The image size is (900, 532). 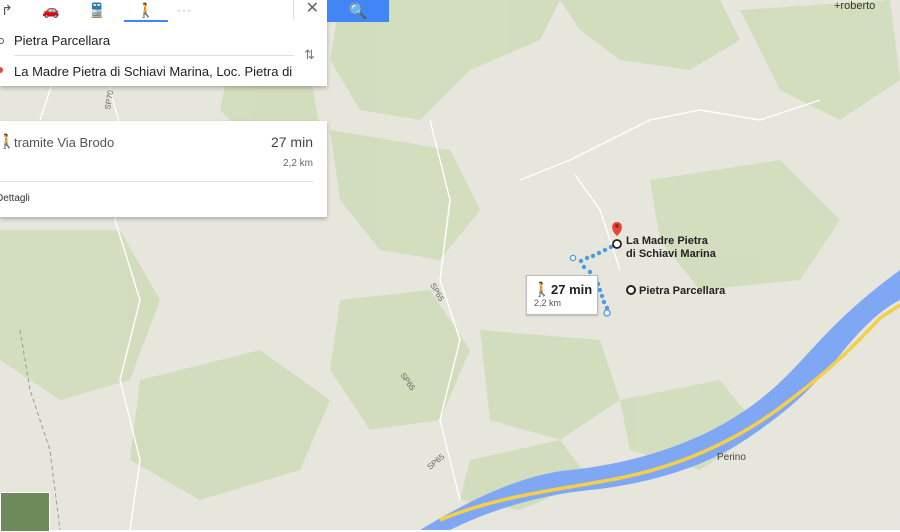 I want to click on search-icon: 🔍, so click(x=358, y=11).